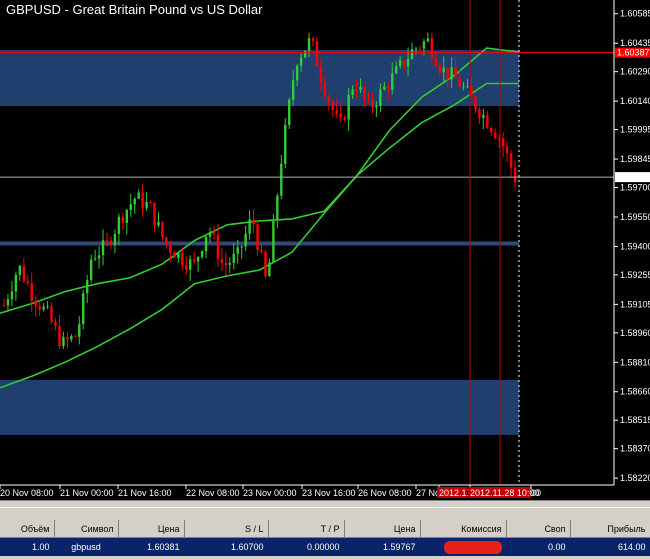 The height and width of the screenshot is (559, 650). What do you see at coordinates (635, 72) in the screenshot?
I see `y-tick-label: 1.60290` at bounding box center [635, 72].